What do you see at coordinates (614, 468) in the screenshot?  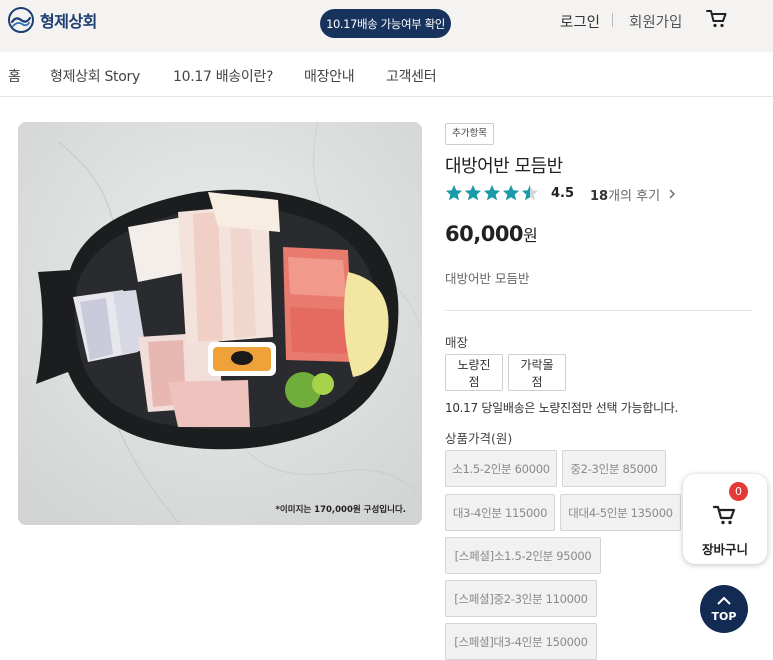 I see `price-option: 중2-3인분 85000` at bounding box center [614, 468].